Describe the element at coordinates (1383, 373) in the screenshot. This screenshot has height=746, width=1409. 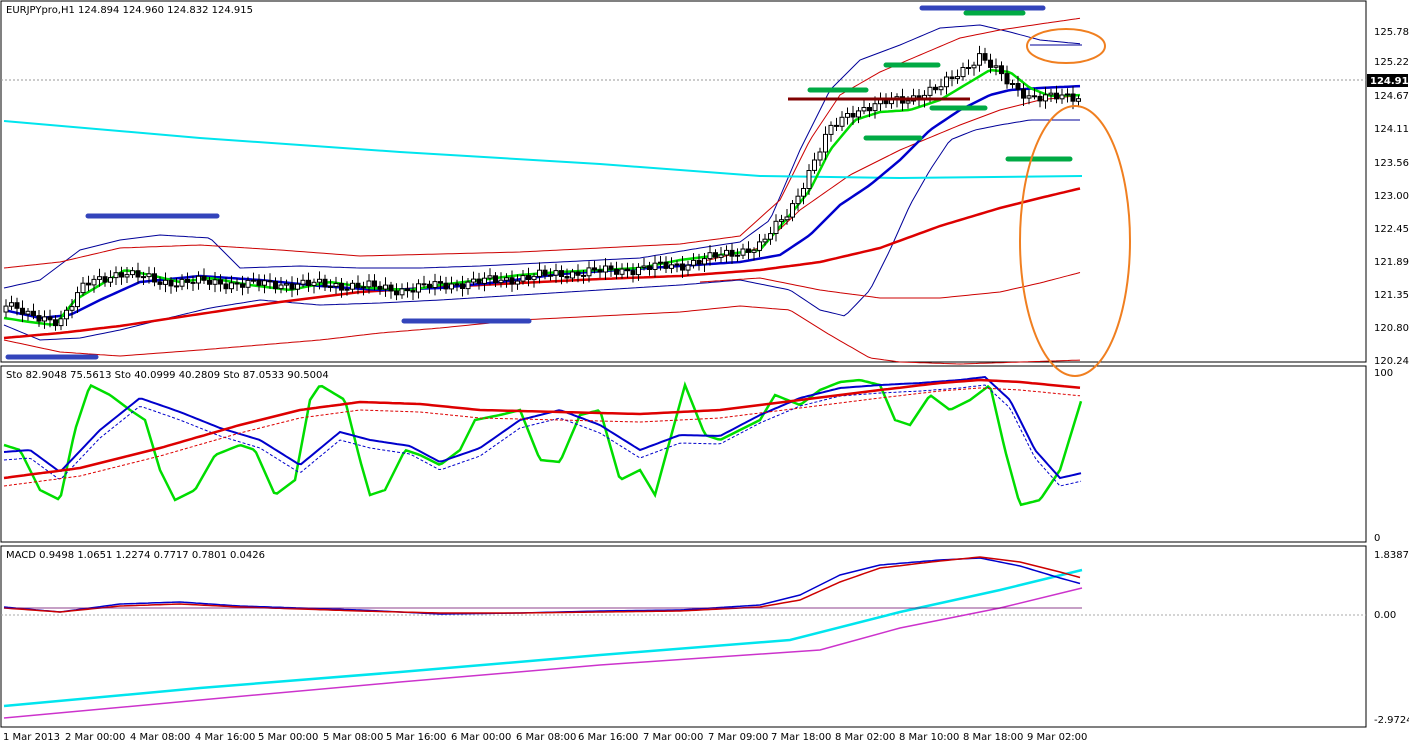
I see `stochastic-y-tick: 100` at that location.